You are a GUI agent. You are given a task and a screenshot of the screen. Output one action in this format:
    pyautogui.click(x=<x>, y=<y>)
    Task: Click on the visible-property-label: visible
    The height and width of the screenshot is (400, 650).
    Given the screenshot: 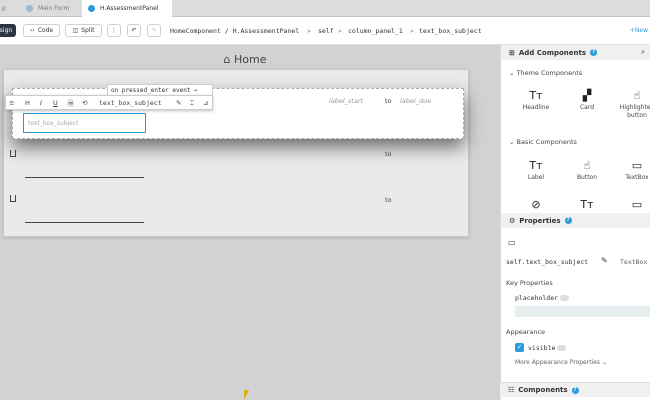 What is the action you would take?
    pyautogui.click(x=547, y=348)
    